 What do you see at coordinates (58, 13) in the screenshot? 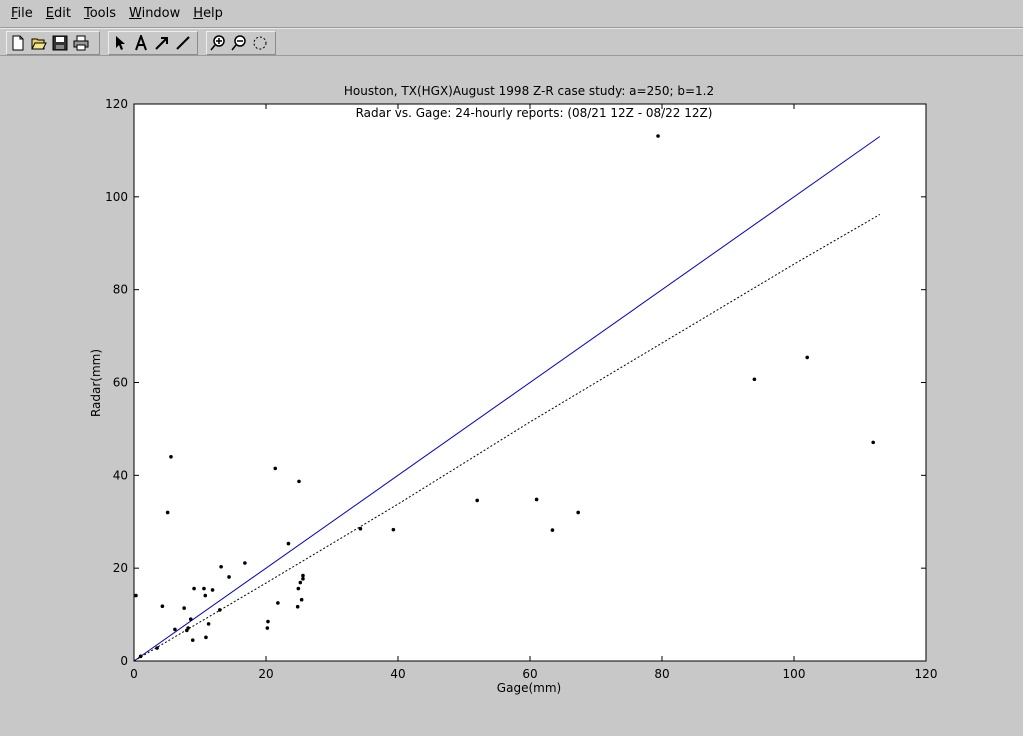
I see `menu-edit: Edit` at bounding box center [58, 13].